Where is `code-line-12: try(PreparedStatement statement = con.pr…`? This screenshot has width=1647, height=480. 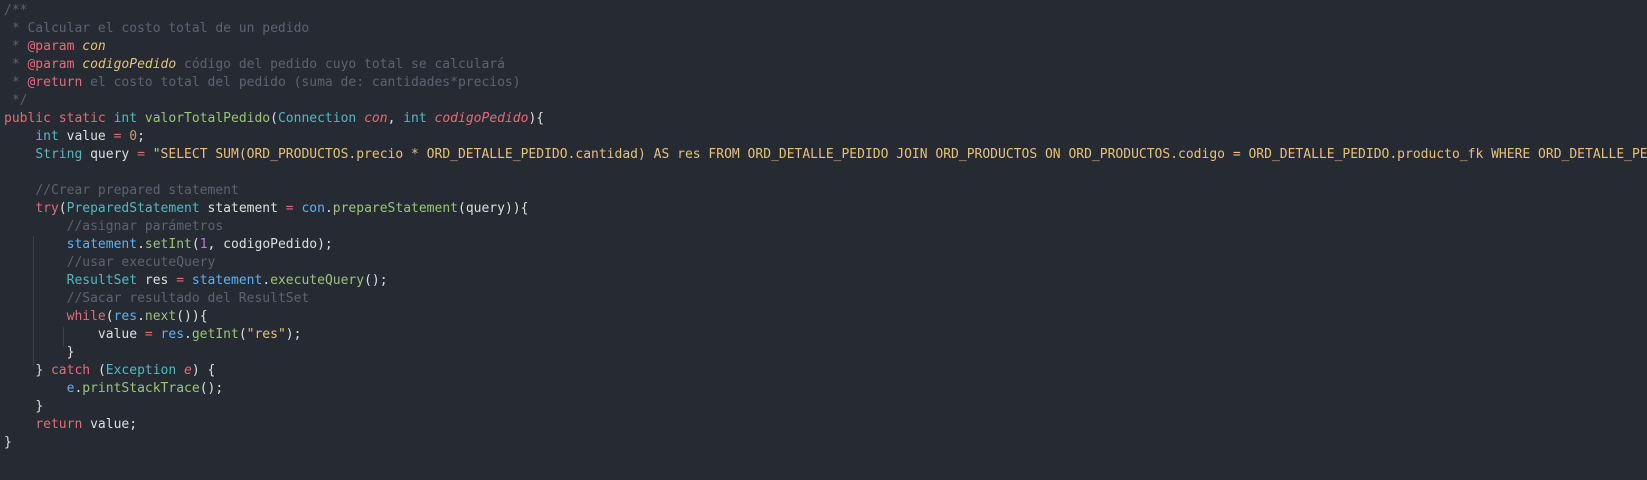
code-line-12: try(PreparedStatement statement = con.pr… is located at coordinates (266, 208).